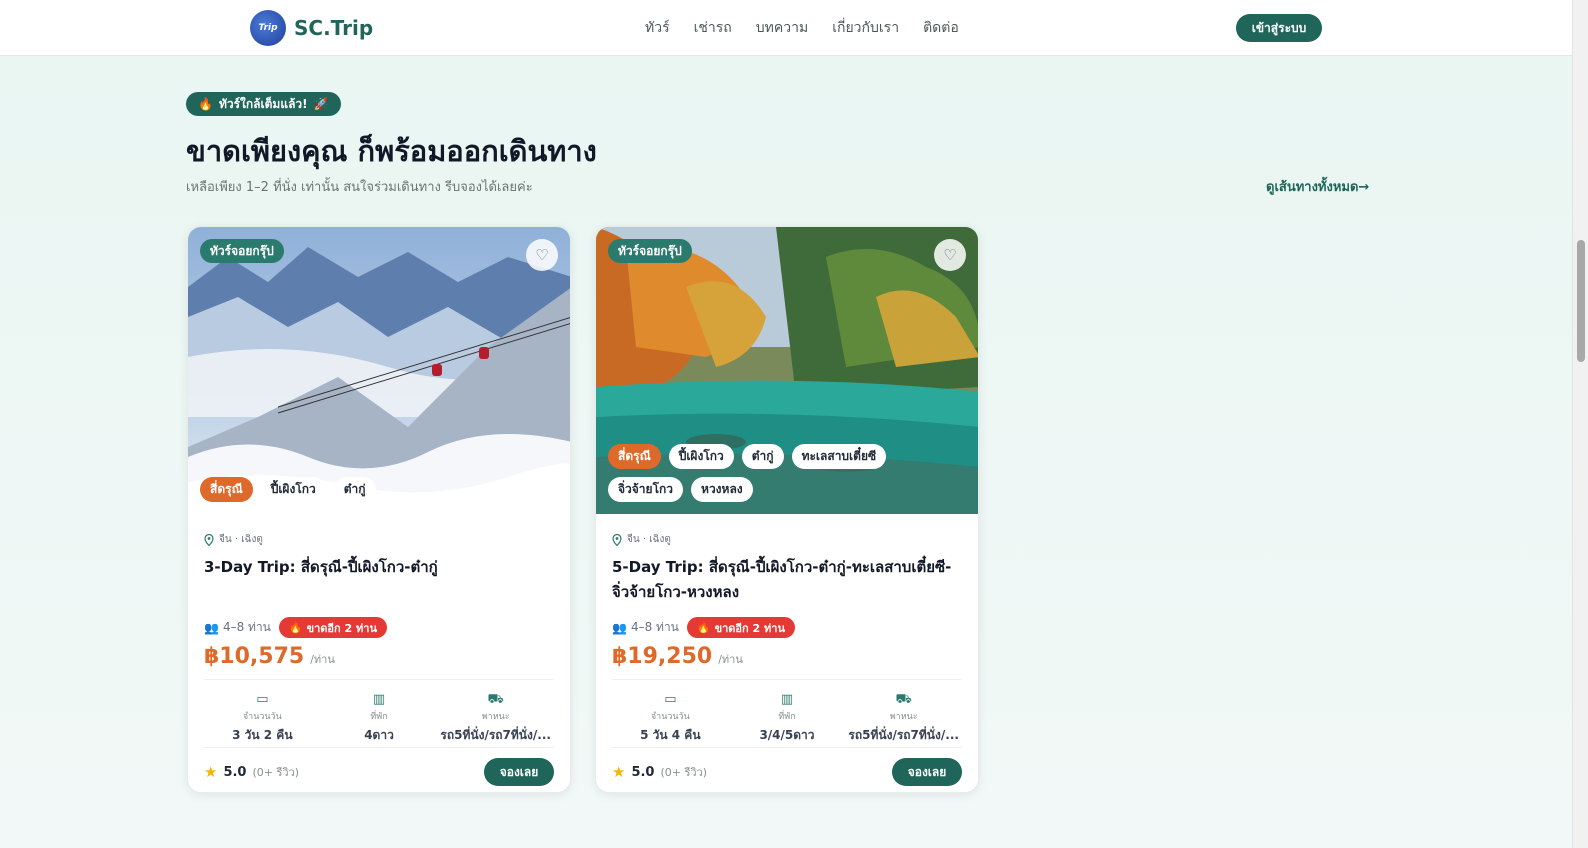 This screenshot has height=848, width=1588. I want to click on nav-contact: ติดต่อ, so click(941, 28).